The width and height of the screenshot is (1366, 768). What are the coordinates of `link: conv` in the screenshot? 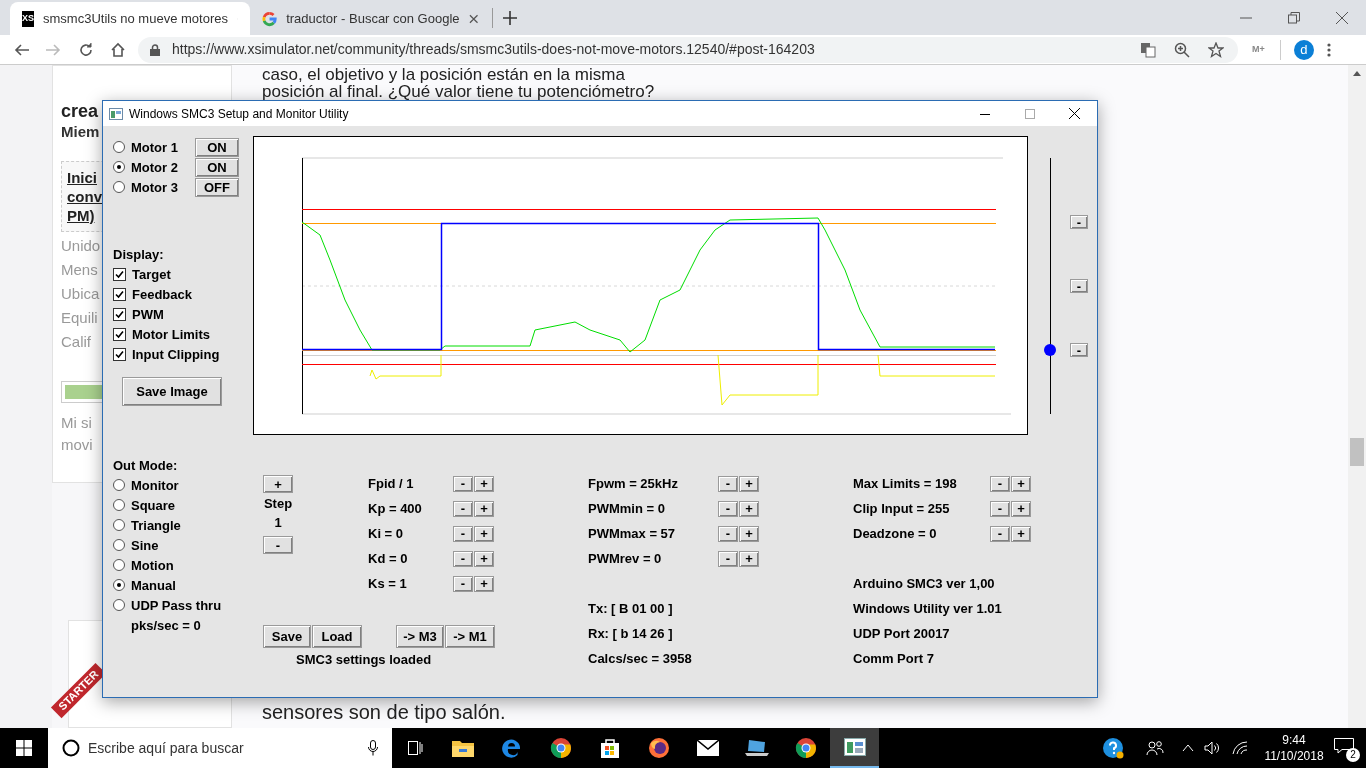 It's located at (84, 196).